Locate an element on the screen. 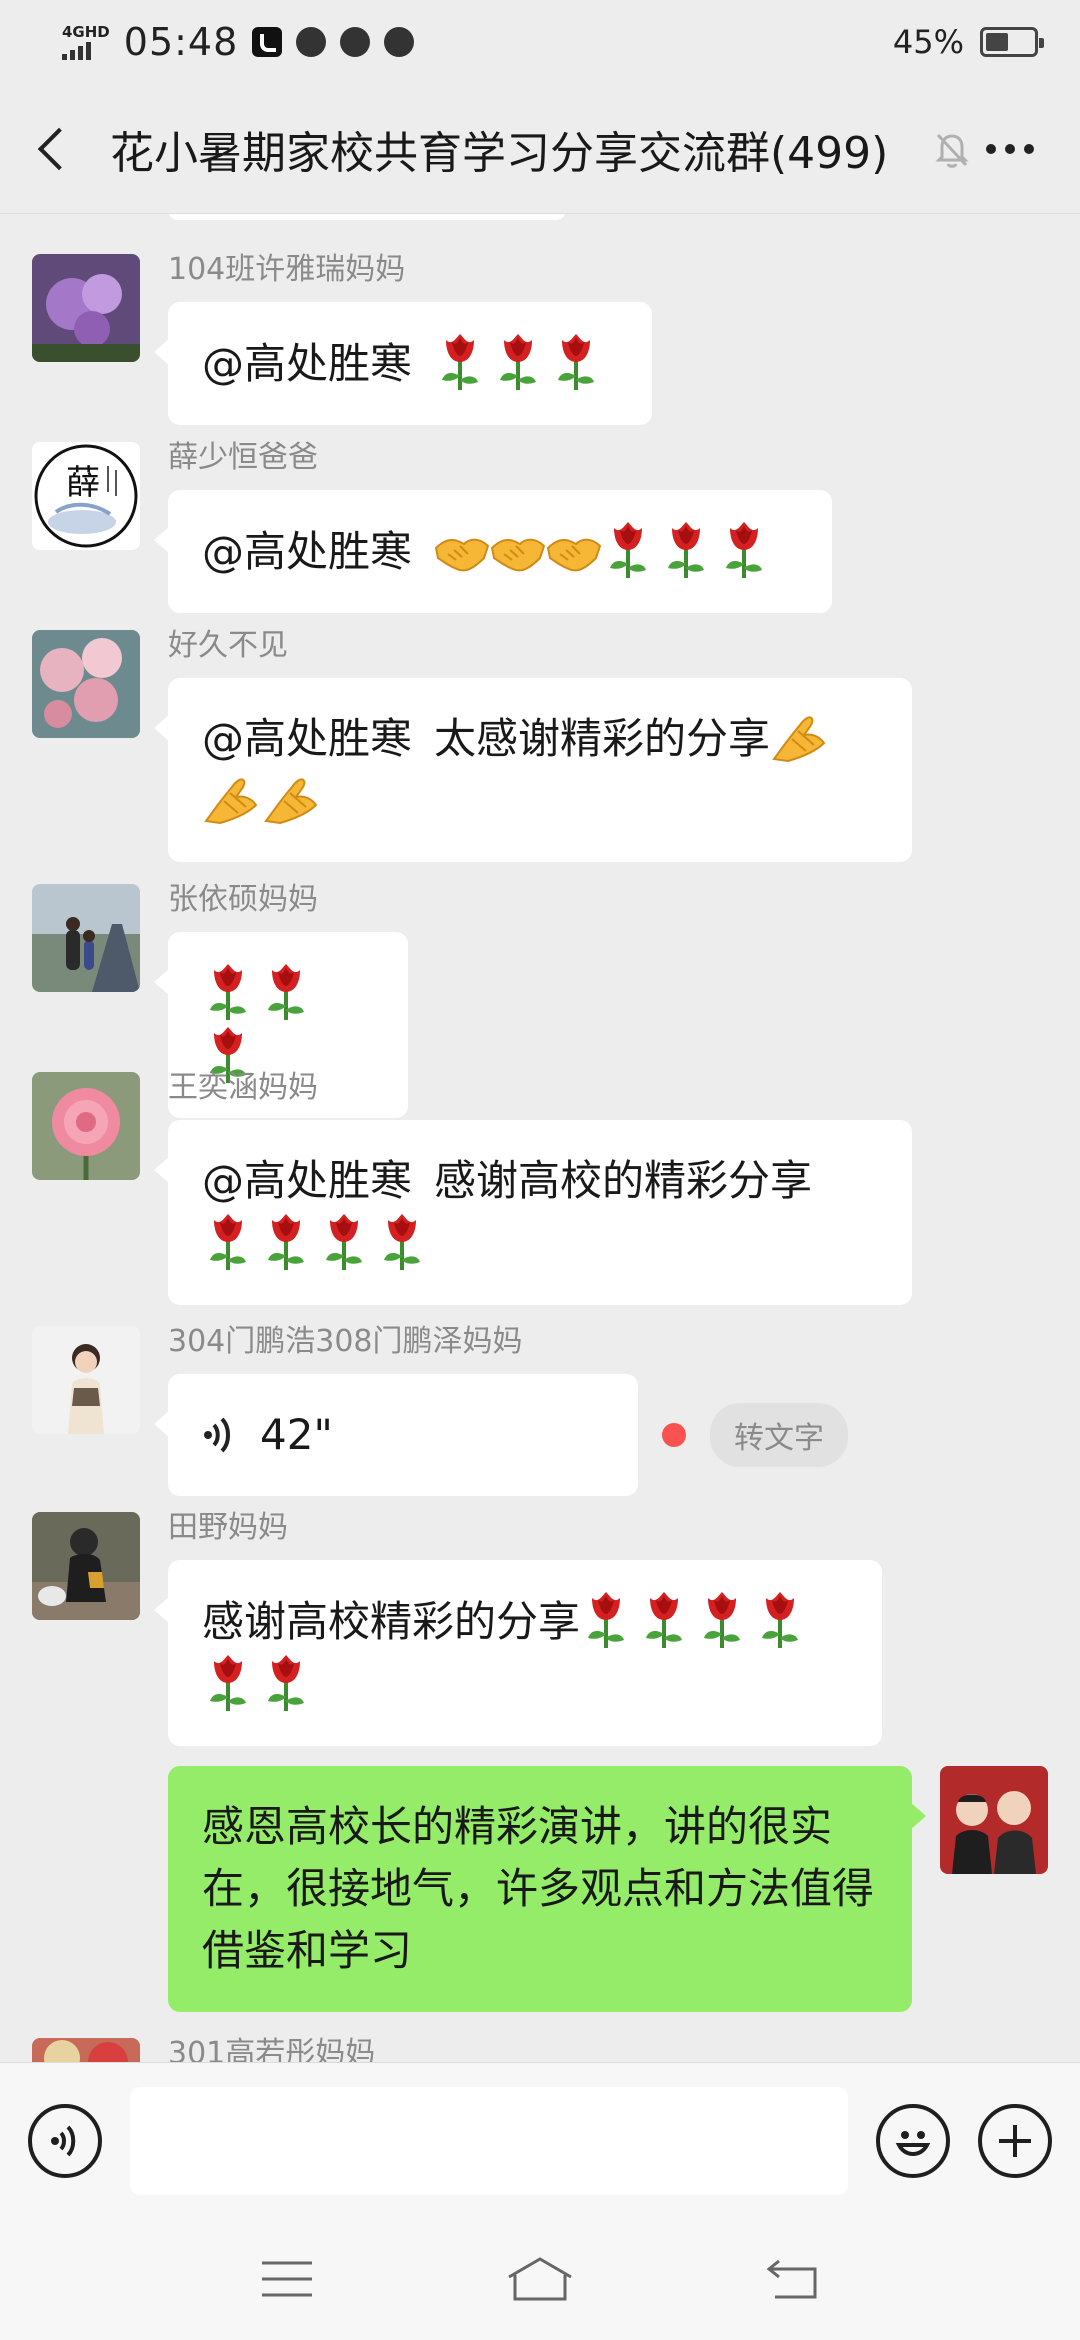  home-button is located at coordinates (540, 2279).